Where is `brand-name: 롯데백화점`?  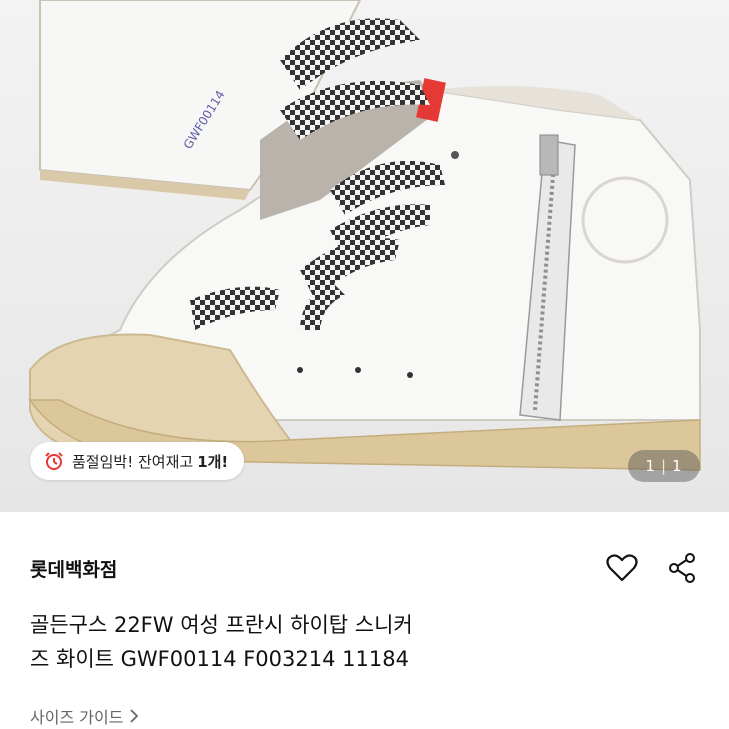
brand-name: 롯데백화점 is located at coordinates (73, 568).